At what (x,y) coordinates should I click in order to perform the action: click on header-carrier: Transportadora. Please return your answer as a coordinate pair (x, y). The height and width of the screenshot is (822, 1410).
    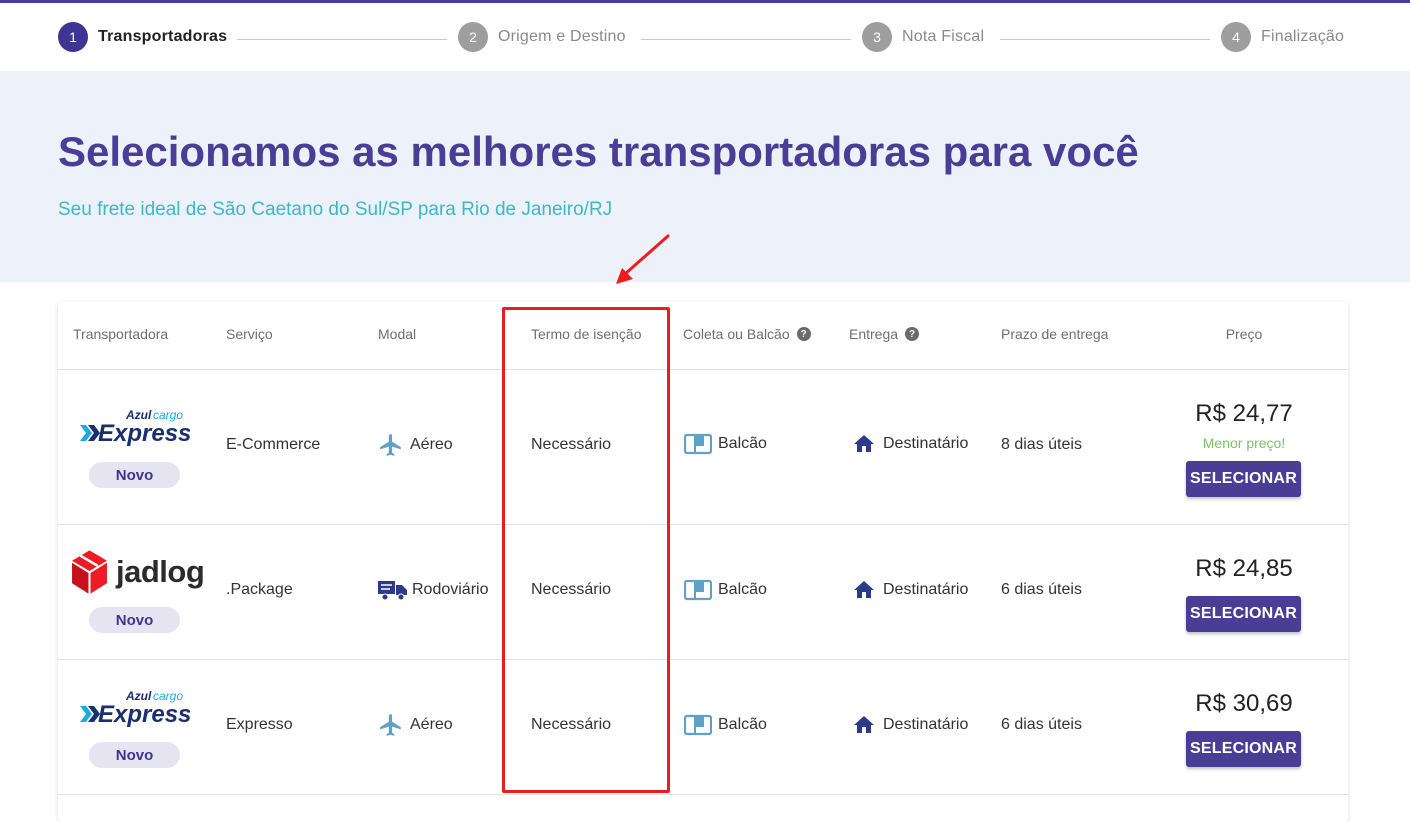
    Looking at the image, I should click on (121, 334).